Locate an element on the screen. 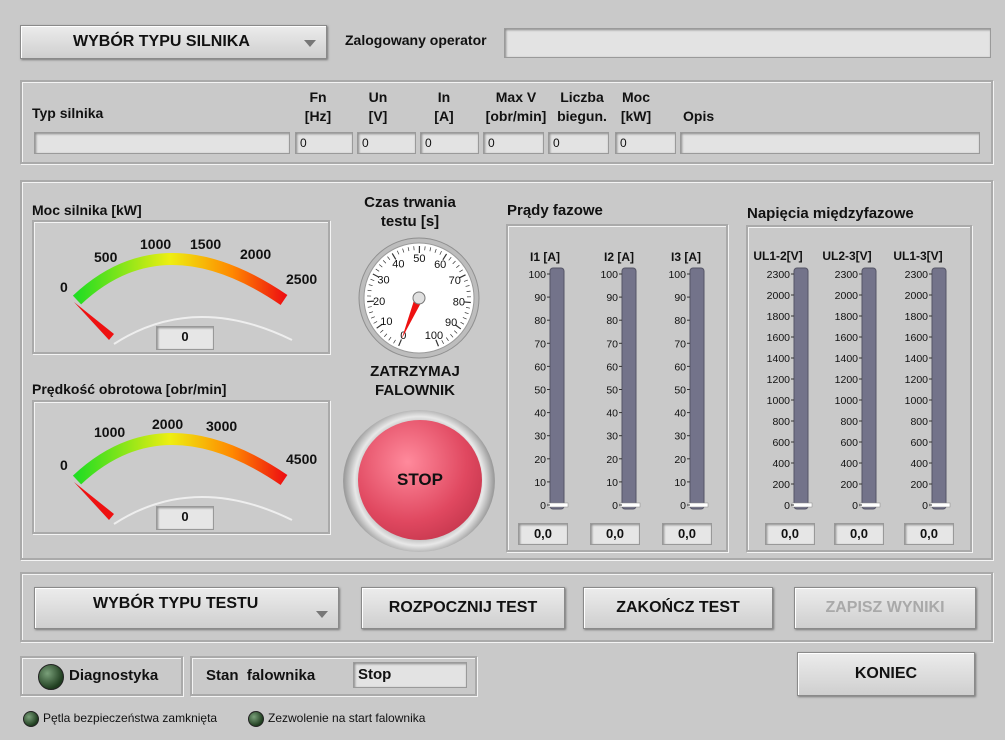 Image resolution: width=1005 pixels, height=740 pixels. power-field: 0 is located at coordinates (645, 143).